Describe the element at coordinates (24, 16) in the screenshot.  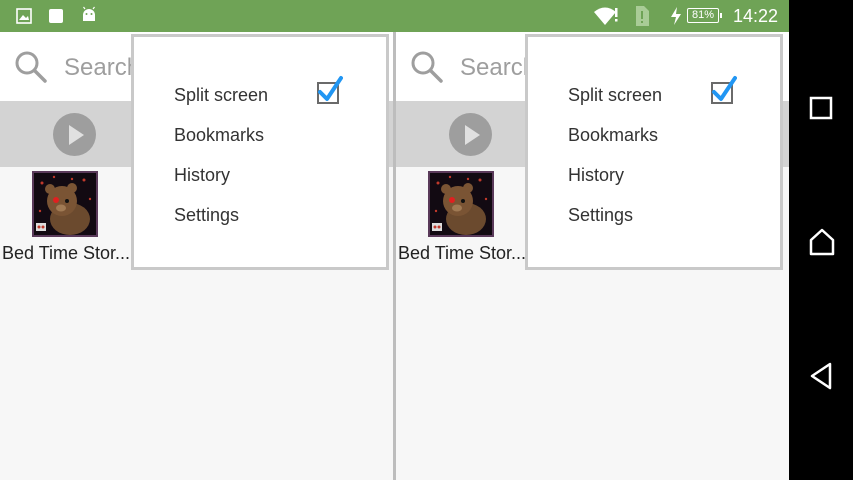
I see `image-icon` at that location.